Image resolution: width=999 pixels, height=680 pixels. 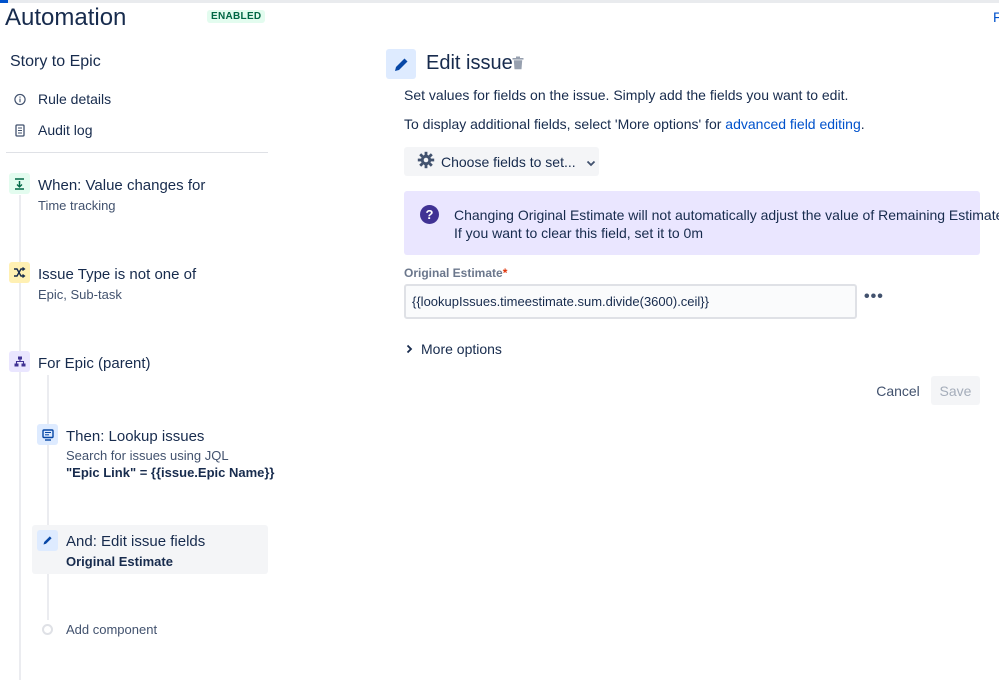 What do you see at coordinates (401, 64) in the screenshot?
I see `edit-issue-pencil-icon` at bounding box center [401, 64].